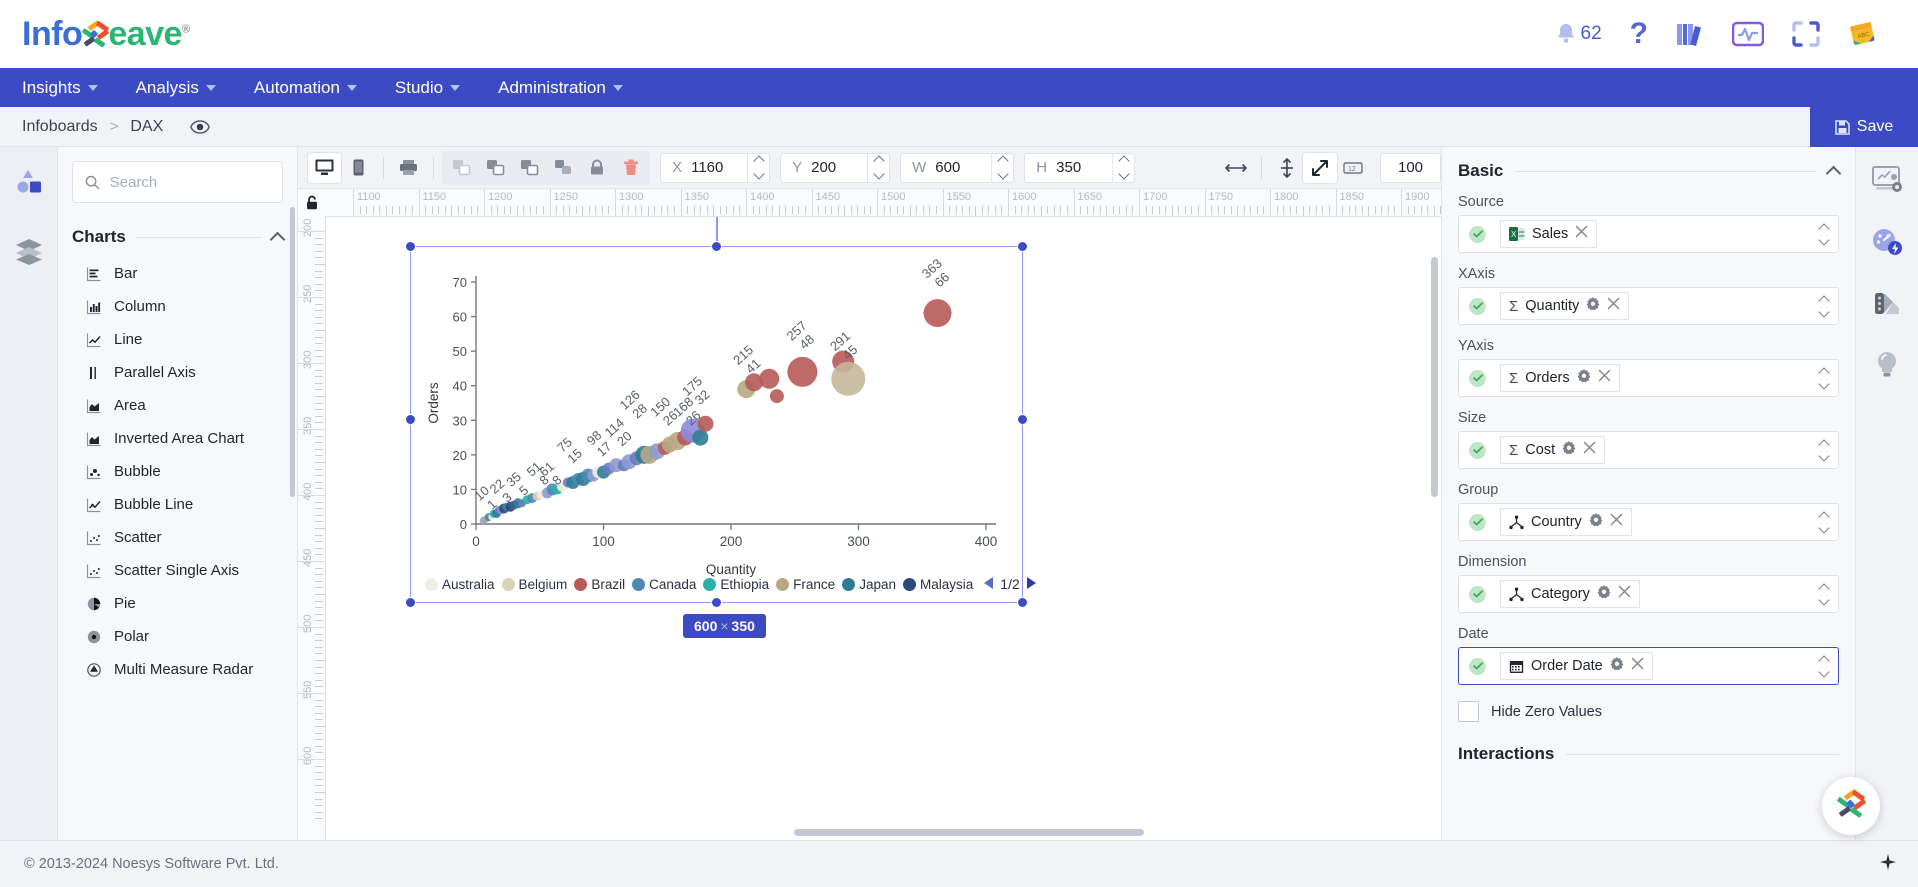 This screenshot has width=1918, height=887. What do you see at coordinates (1353, 168) in the screenshot?
I see `grid-size-button: 12` at bounding box center [1353, 168].